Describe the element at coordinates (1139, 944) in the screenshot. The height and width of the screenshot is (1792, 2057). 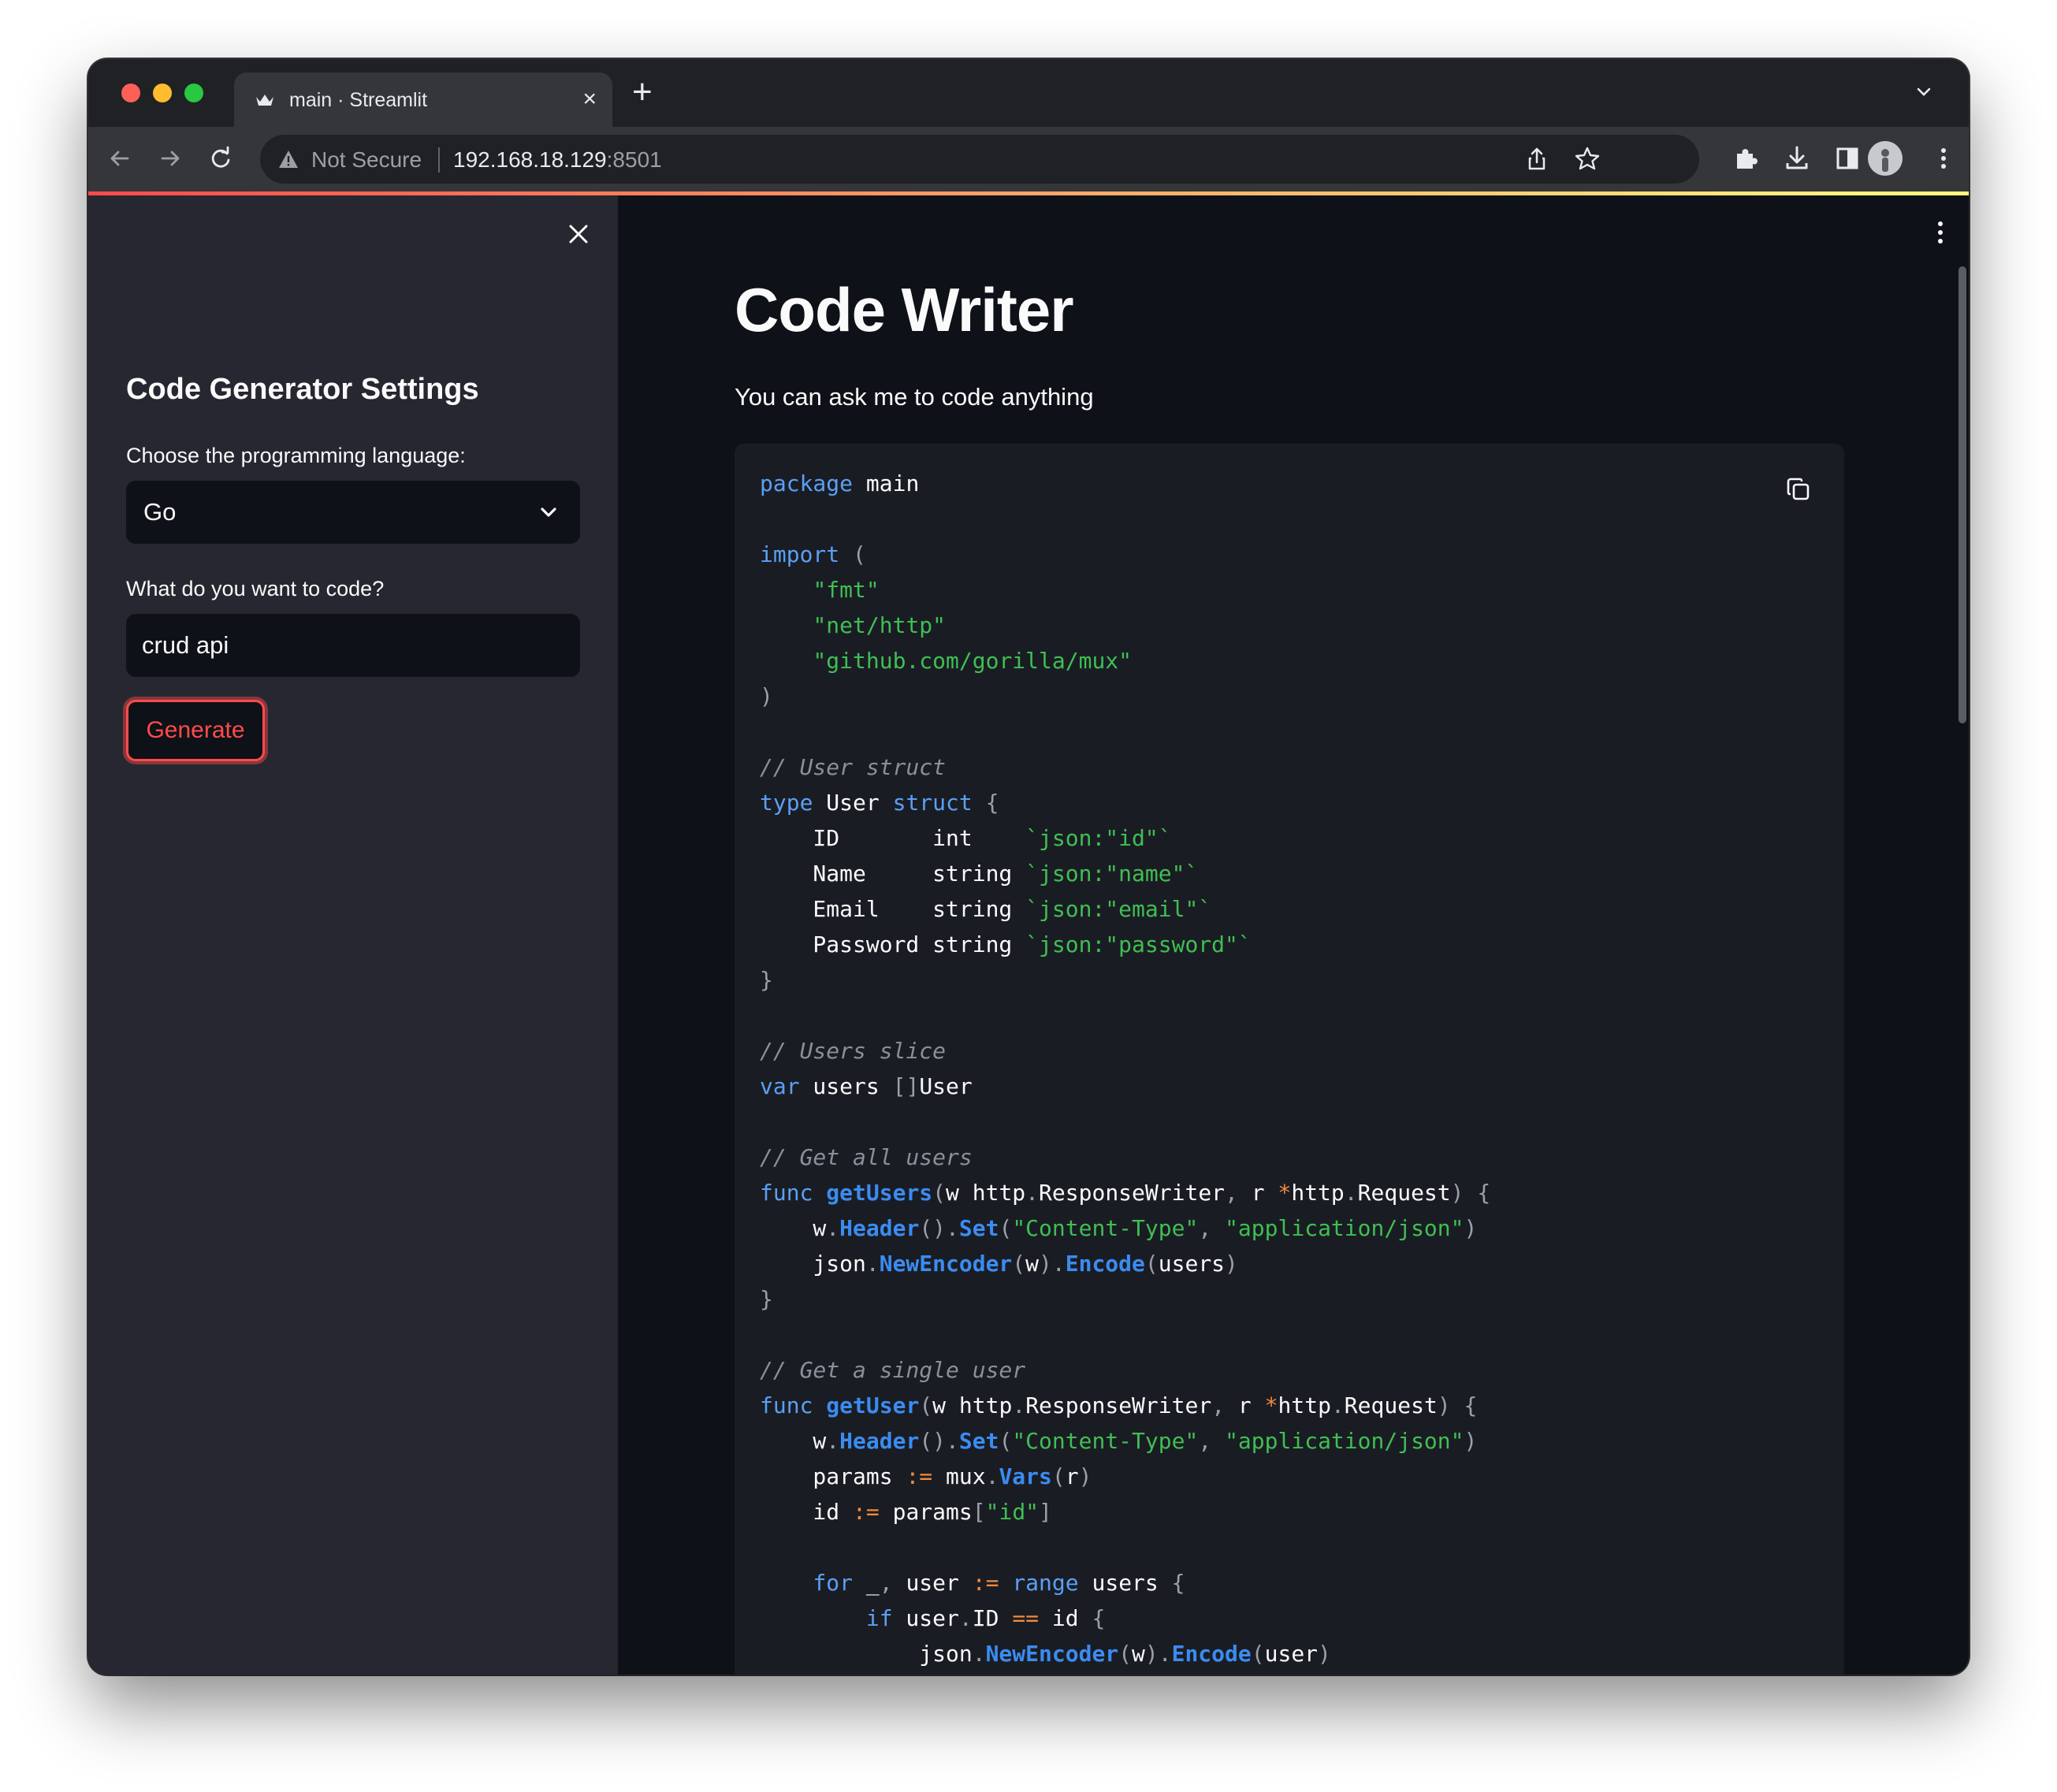
I see `code-token: `json:"password"`` at that location.